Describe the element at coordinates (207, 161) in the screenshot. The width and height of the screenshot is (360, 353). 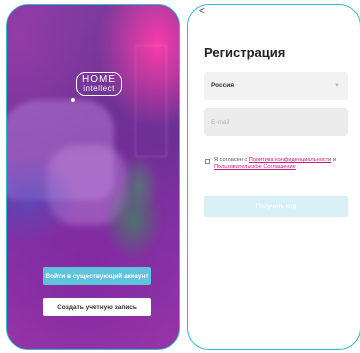
I see `consent-checkbox` at that location.